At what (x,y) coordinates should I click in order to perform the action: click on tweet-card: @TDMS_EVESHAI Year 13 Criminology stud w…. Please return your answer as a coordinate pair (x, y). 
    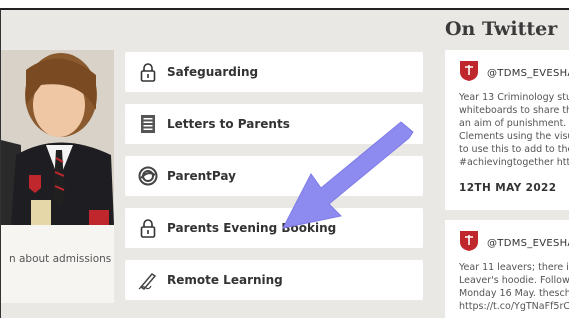
    Looking at the image, I should click on (507, 130).